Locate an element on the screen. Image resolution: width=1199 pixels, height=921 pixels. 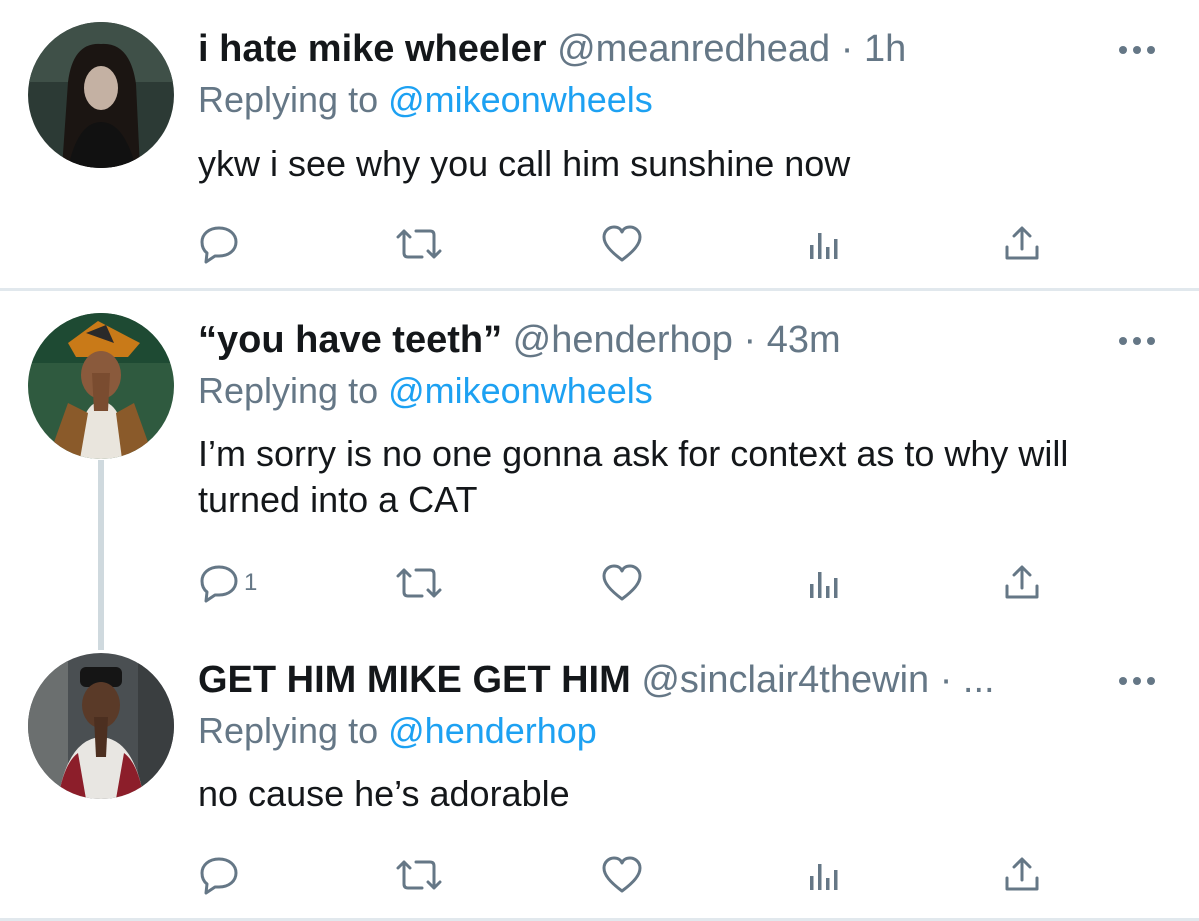
tweet-header: “you have teeth” @henderhop · 43m is located at coordinates (519, 340).